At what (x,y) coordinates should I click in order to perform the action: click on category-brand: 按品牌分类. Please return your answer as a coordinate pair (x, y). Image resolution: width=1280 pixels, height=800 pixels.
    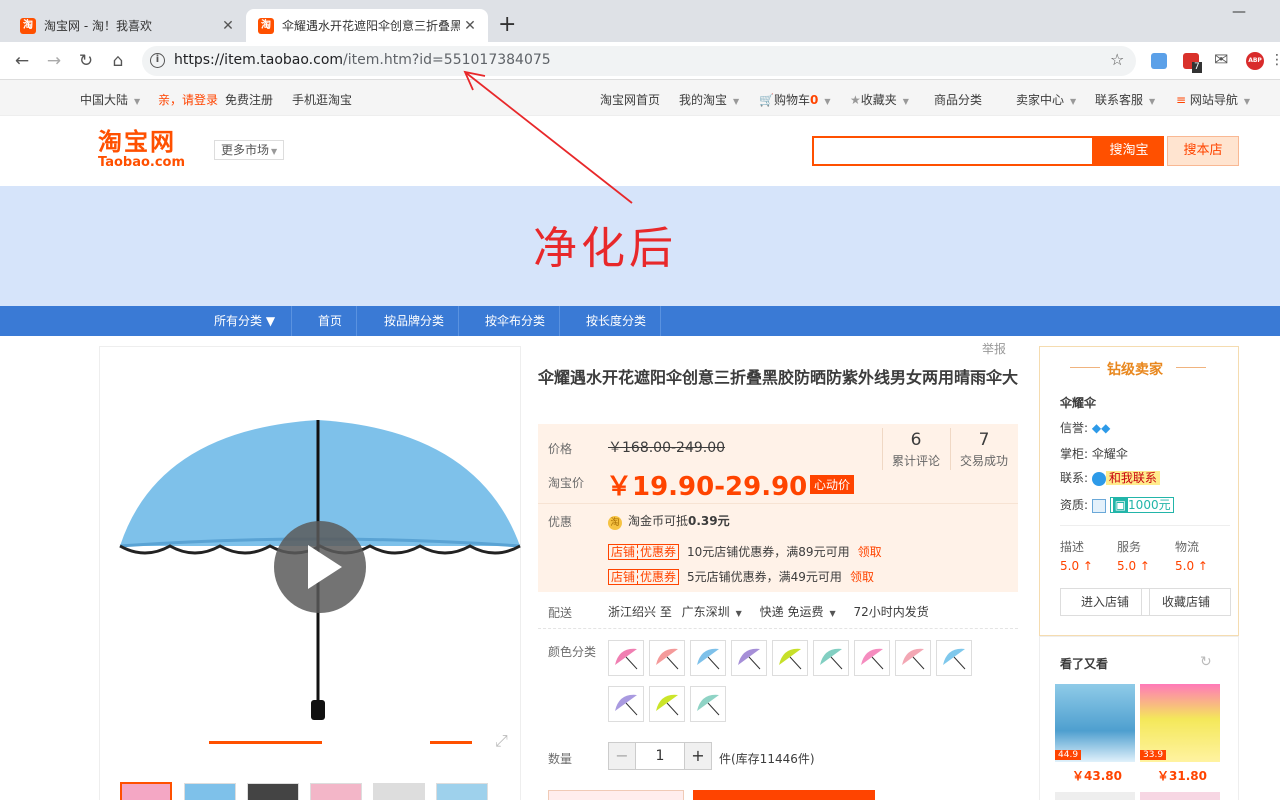
    Looking at the image, I should click on (415, 321).